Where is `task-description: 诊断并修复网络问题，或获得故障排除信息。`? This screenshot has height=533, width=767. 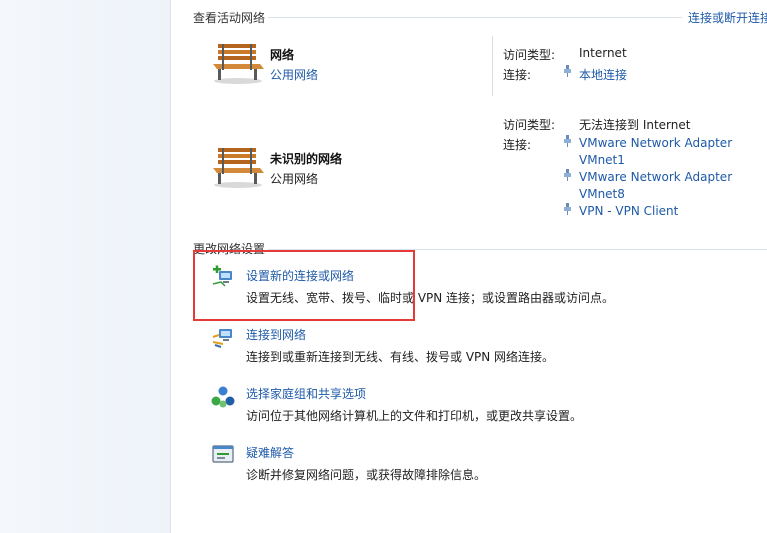
task-description: 诊断并修复网络问题，或获得故障排除信息。 is located at coordinates (366, 475).